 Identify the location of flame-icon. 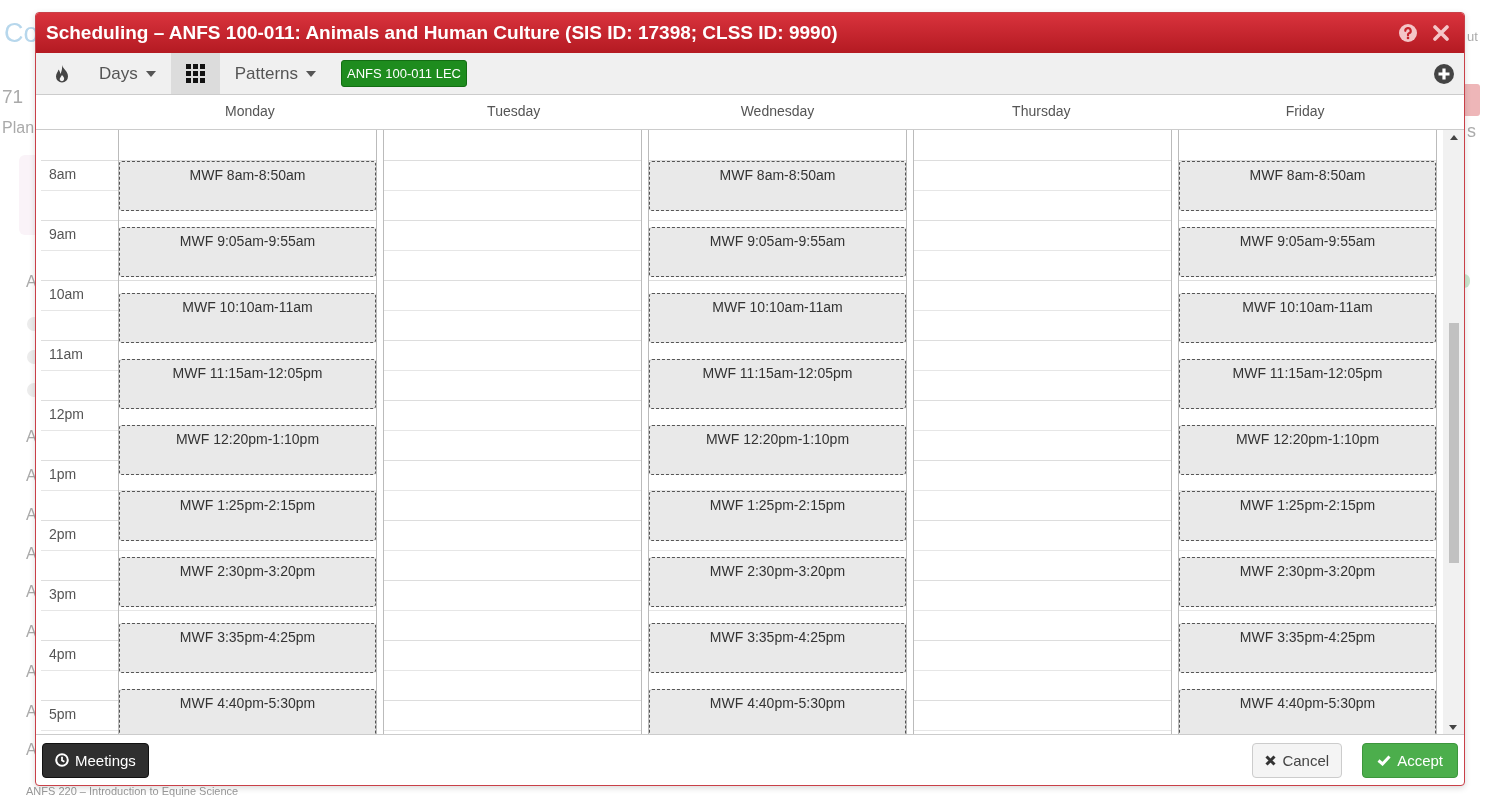
(62, 73).